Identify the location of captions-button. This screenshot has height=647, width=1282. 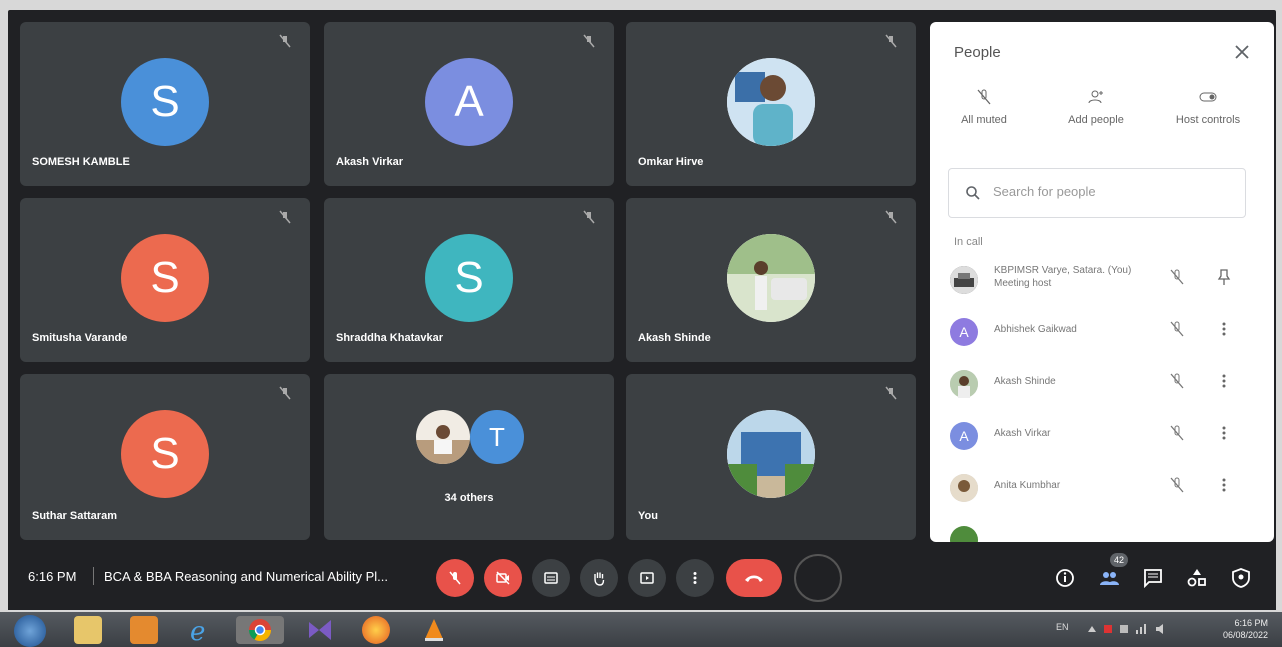
(551, 578).